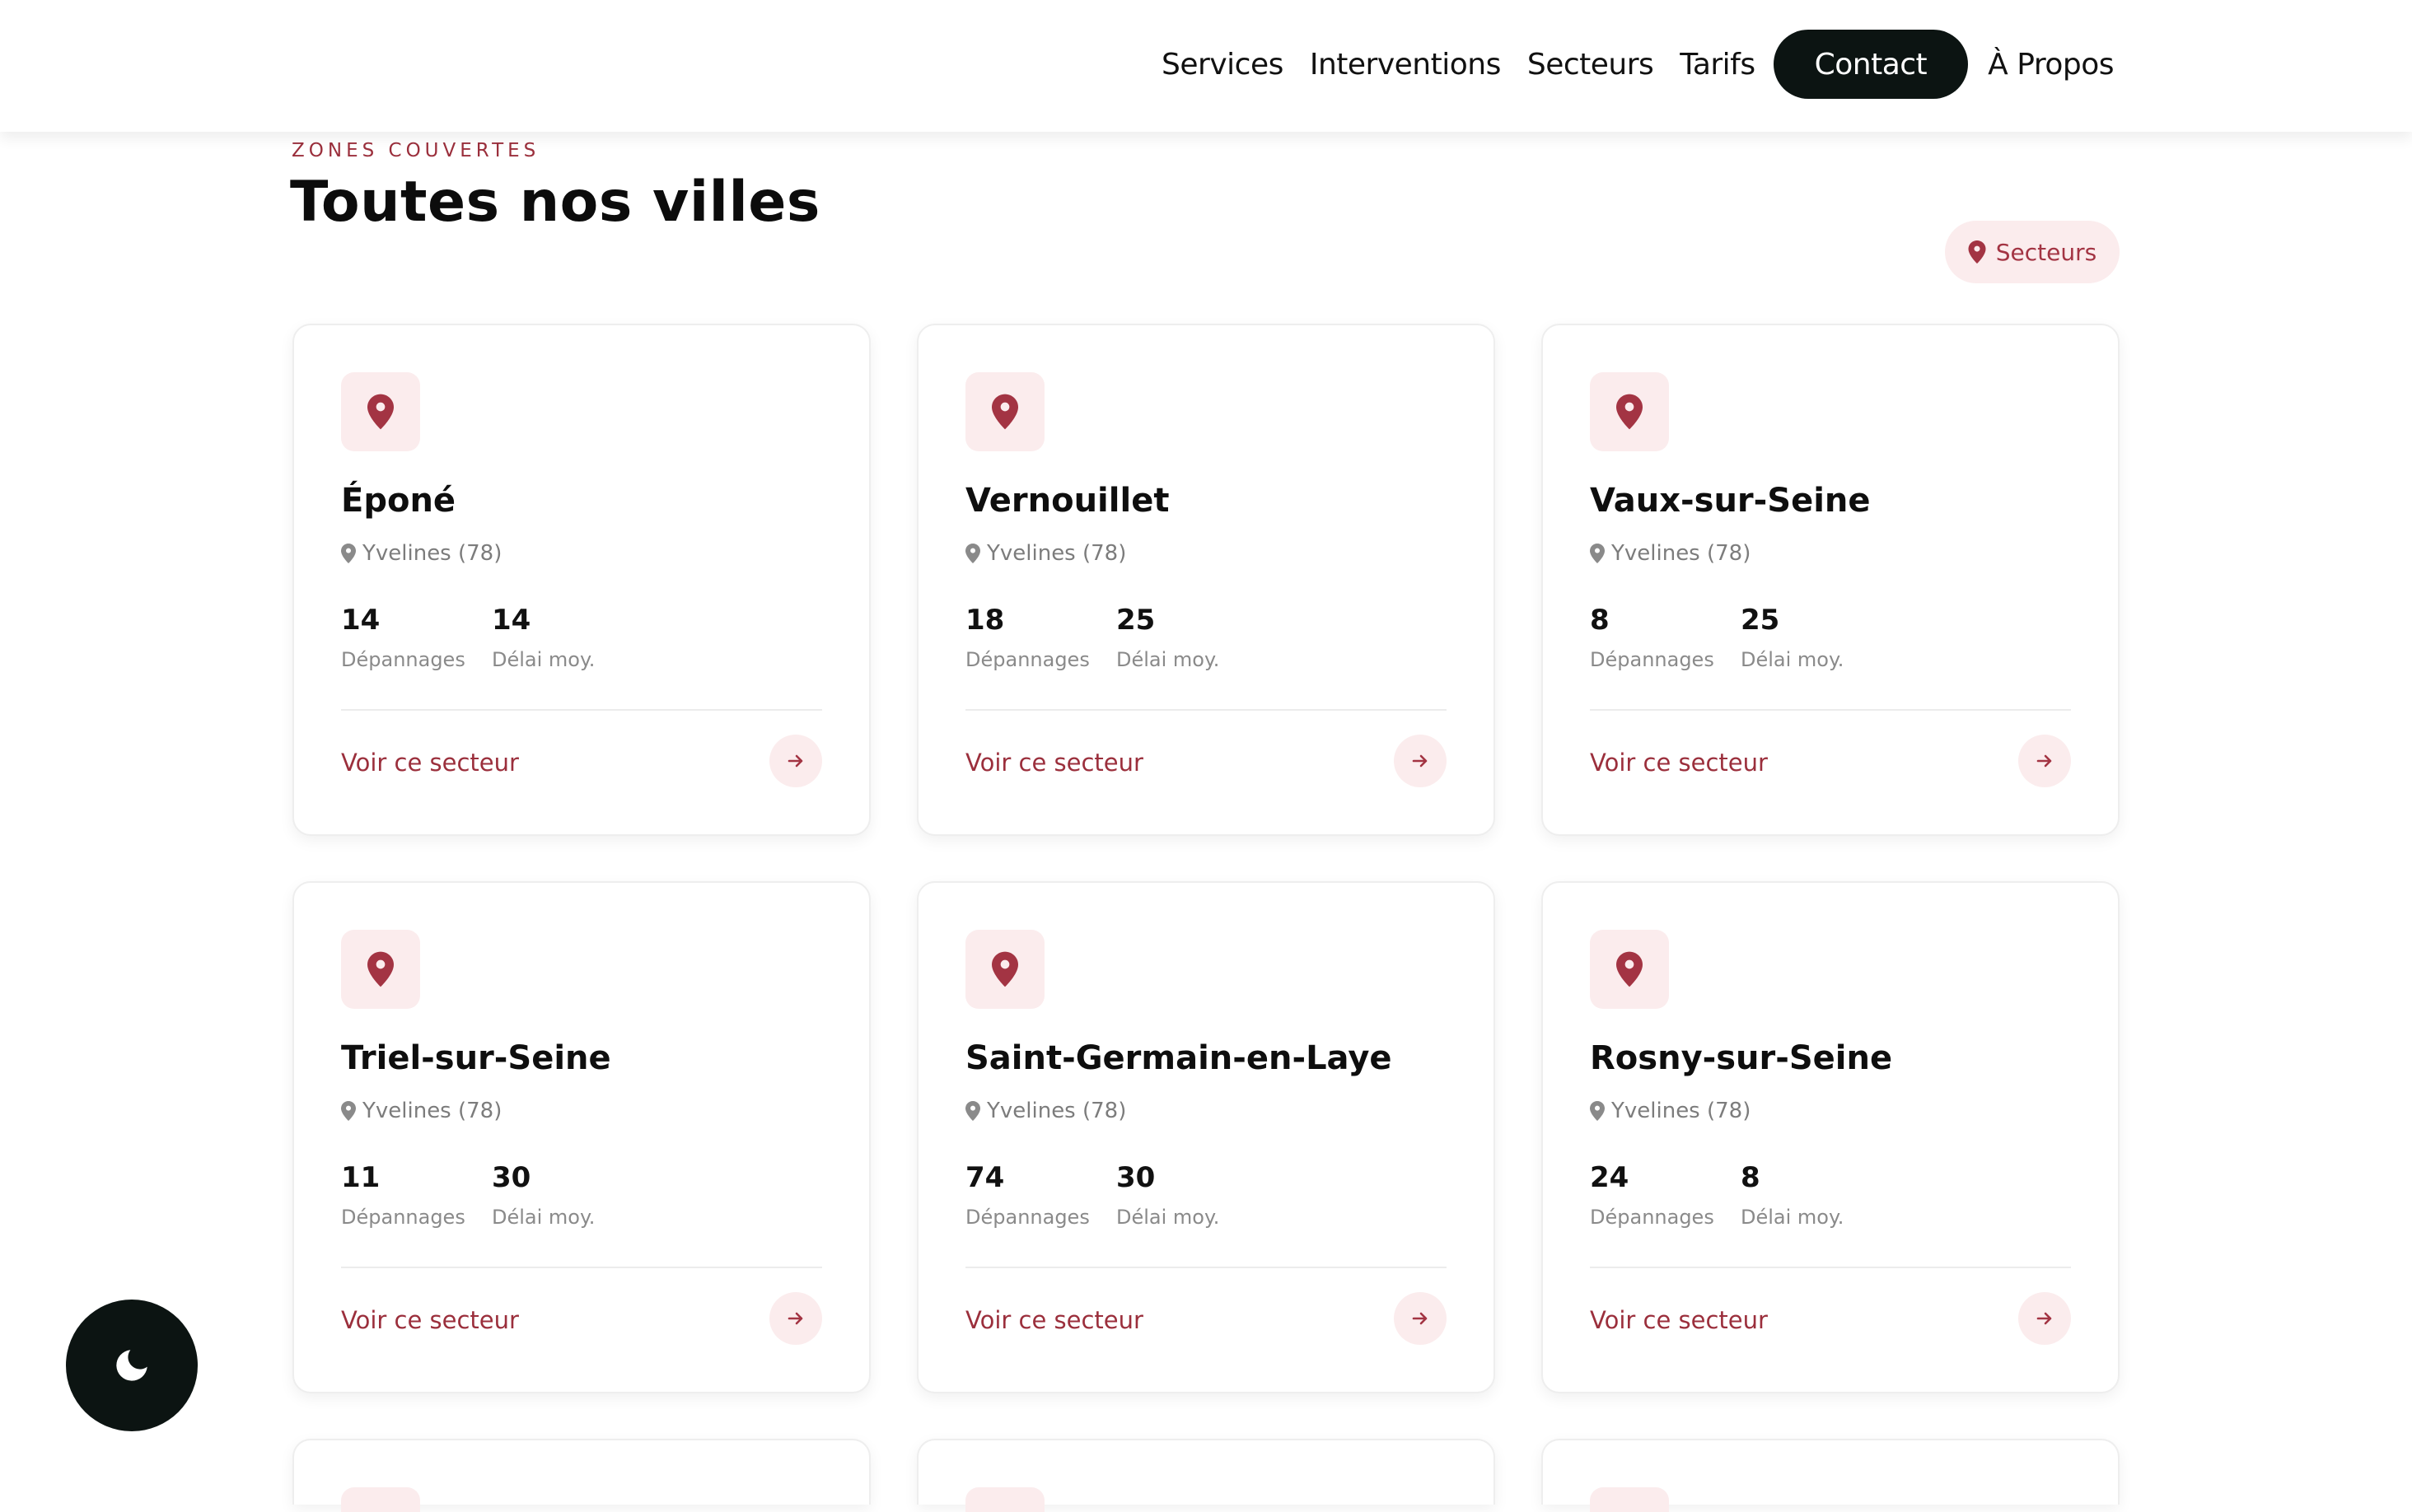 The image size is (2412, 1512). I want to click on page-title: Toutes nos villes, so click(555, 202).